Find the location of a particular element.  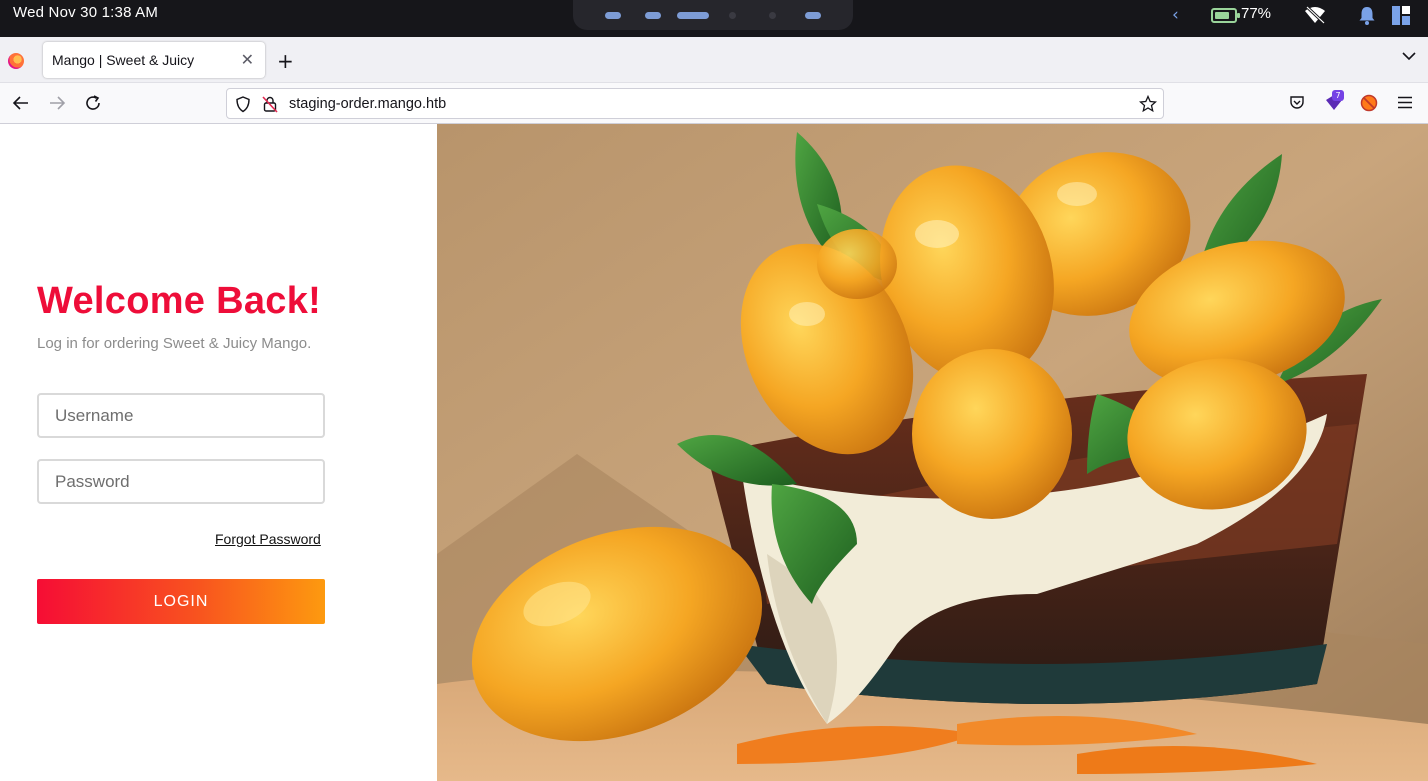

tab-active: Mango | Sweet & Juicy ✕ is located at coordinates (154, 60).